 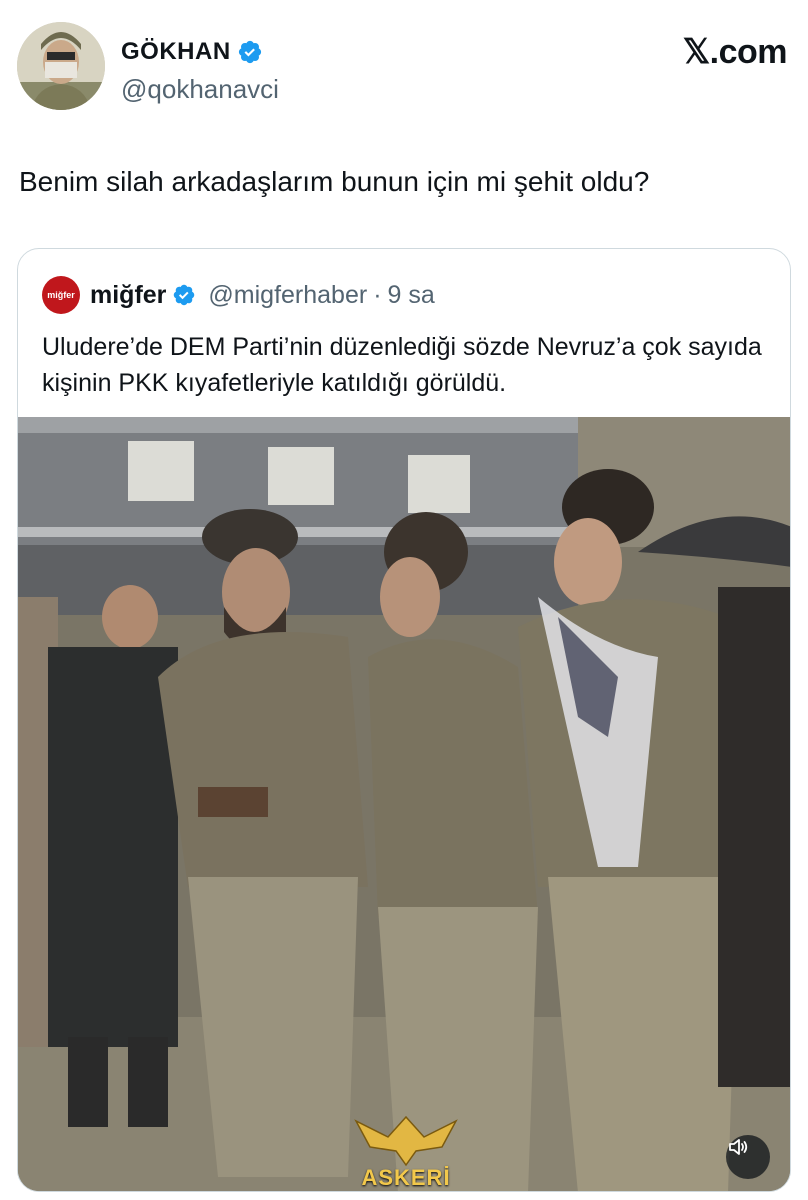 I want to click on mute-button, so click(x=748, y=1157).